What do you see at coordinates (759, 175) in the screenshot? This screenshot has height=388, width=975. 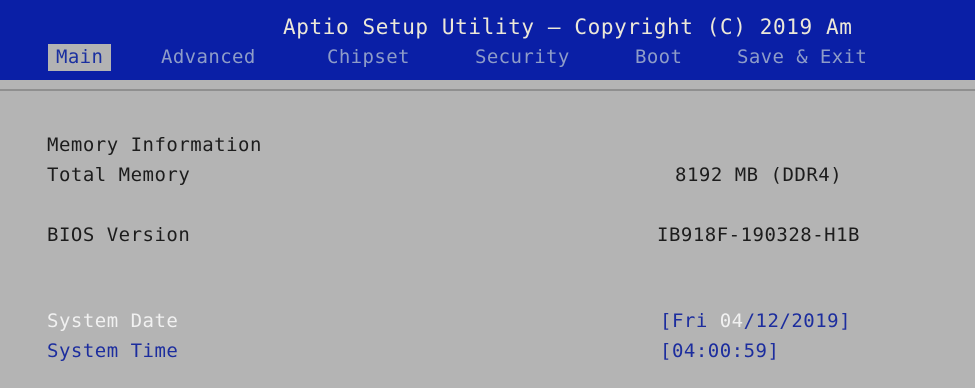 I see `total-memory-value: 8192 MB (DDR4)` at bounding box center [759, 175].